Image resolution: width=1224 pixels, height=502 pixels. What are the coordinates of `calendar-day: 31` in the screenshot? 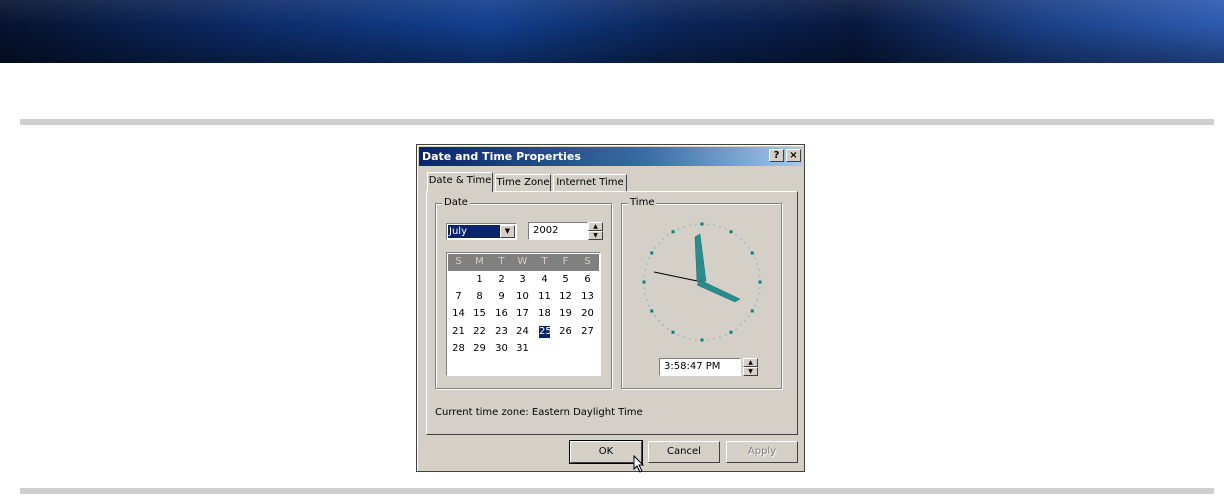 It's located at (522, 349).